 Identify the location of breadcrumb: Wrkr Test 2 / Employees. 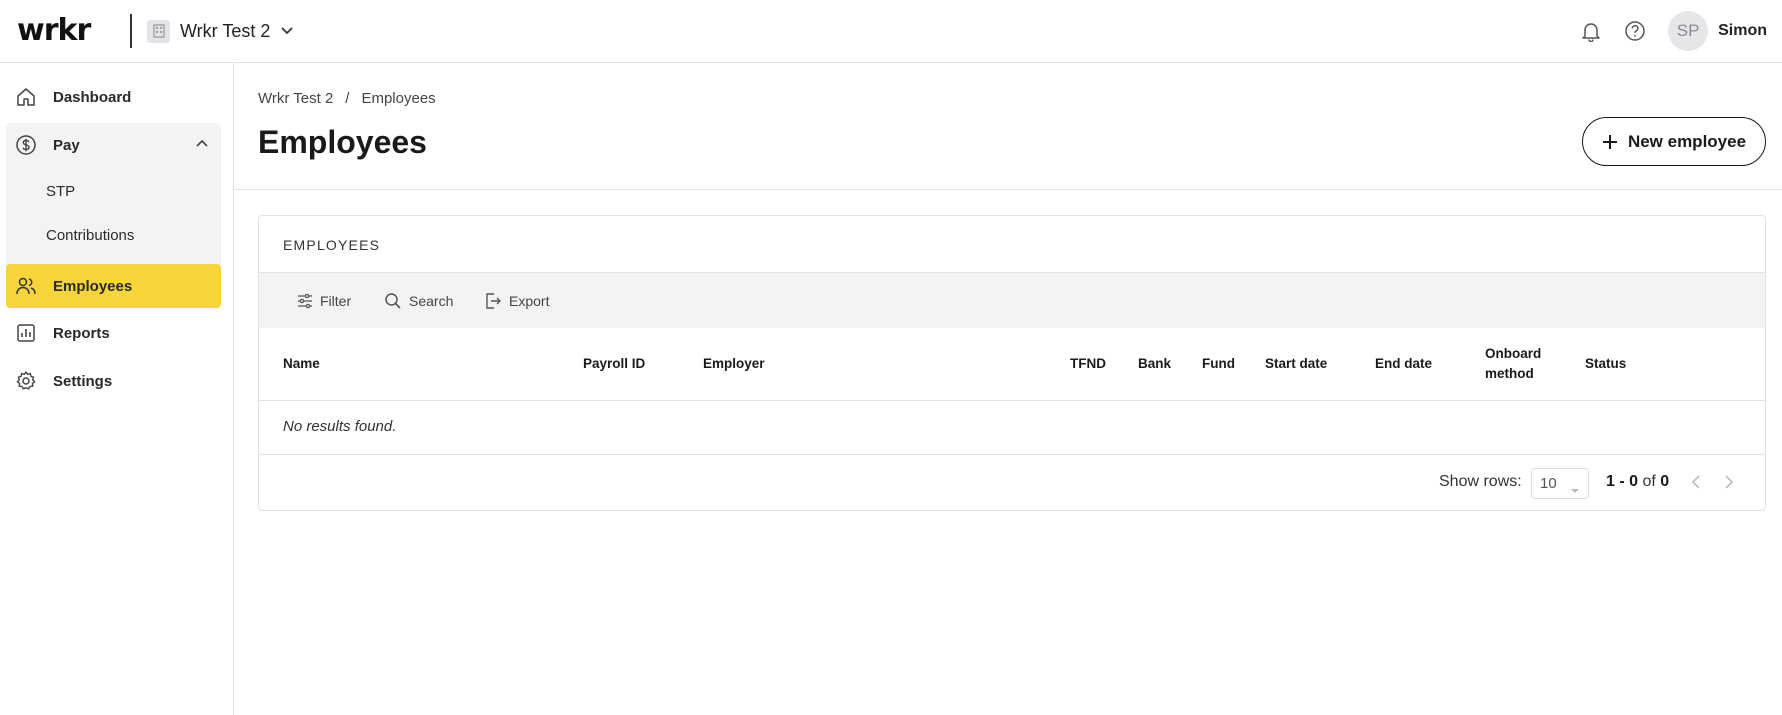
(347, 98).